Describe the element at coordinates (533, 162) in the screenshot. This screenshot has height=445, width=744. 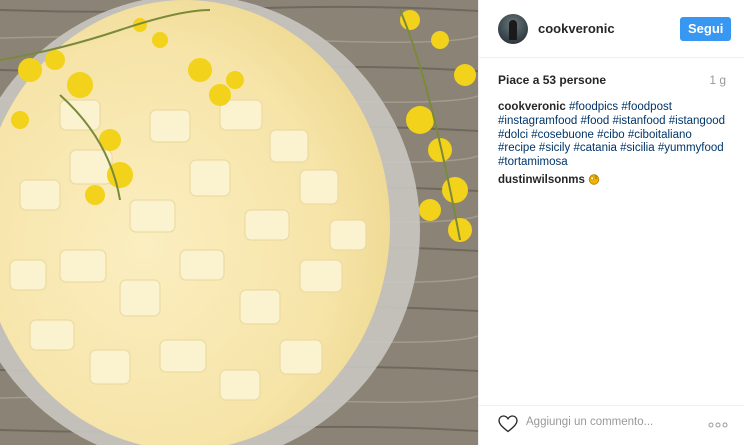
I see `hashtag-link: #tortamimosa` at that location.